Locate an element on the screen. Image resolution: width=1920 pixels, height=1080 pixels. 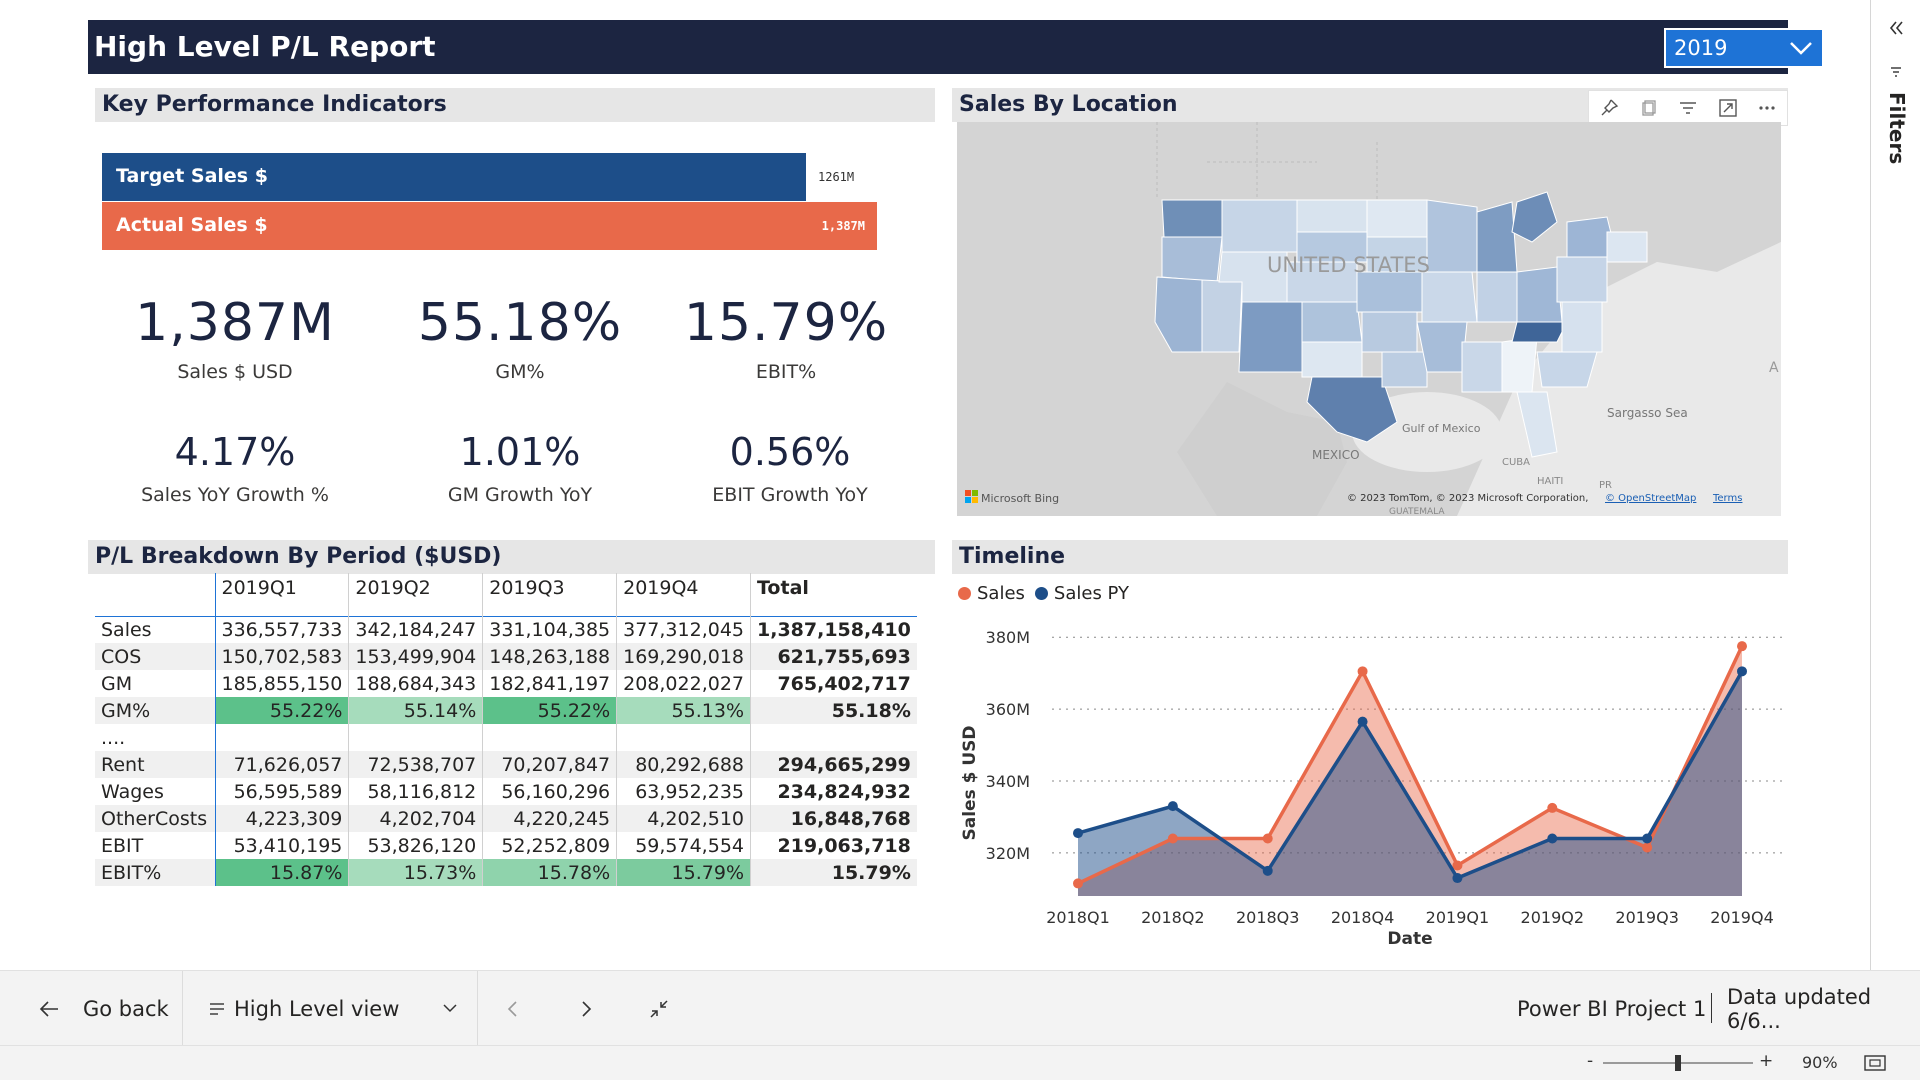
pin-icon is located at coordinates (1609, 108).